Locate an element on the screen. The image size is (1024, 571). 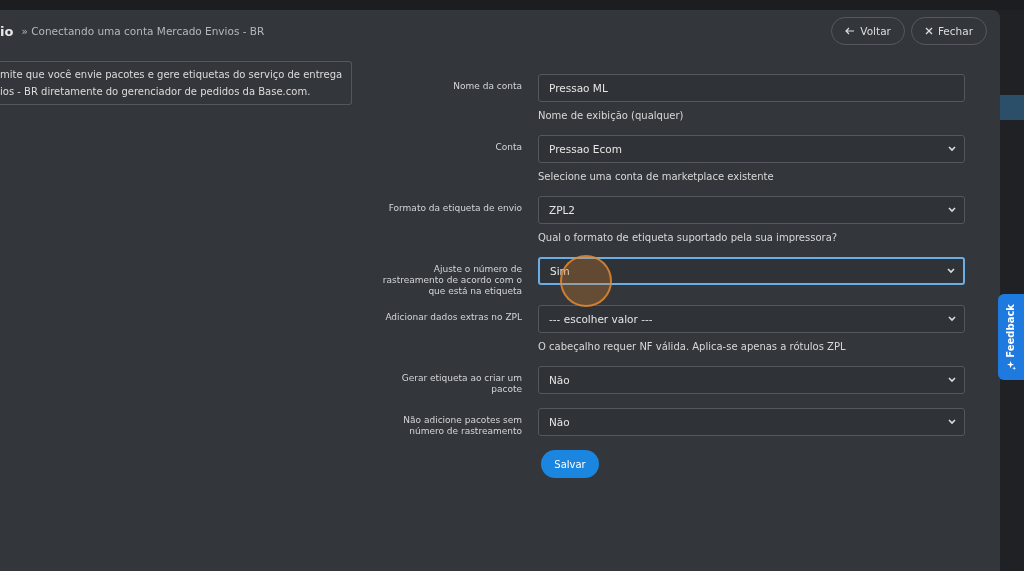
field-label: Nome da conta is located at coordinates (487, 86).